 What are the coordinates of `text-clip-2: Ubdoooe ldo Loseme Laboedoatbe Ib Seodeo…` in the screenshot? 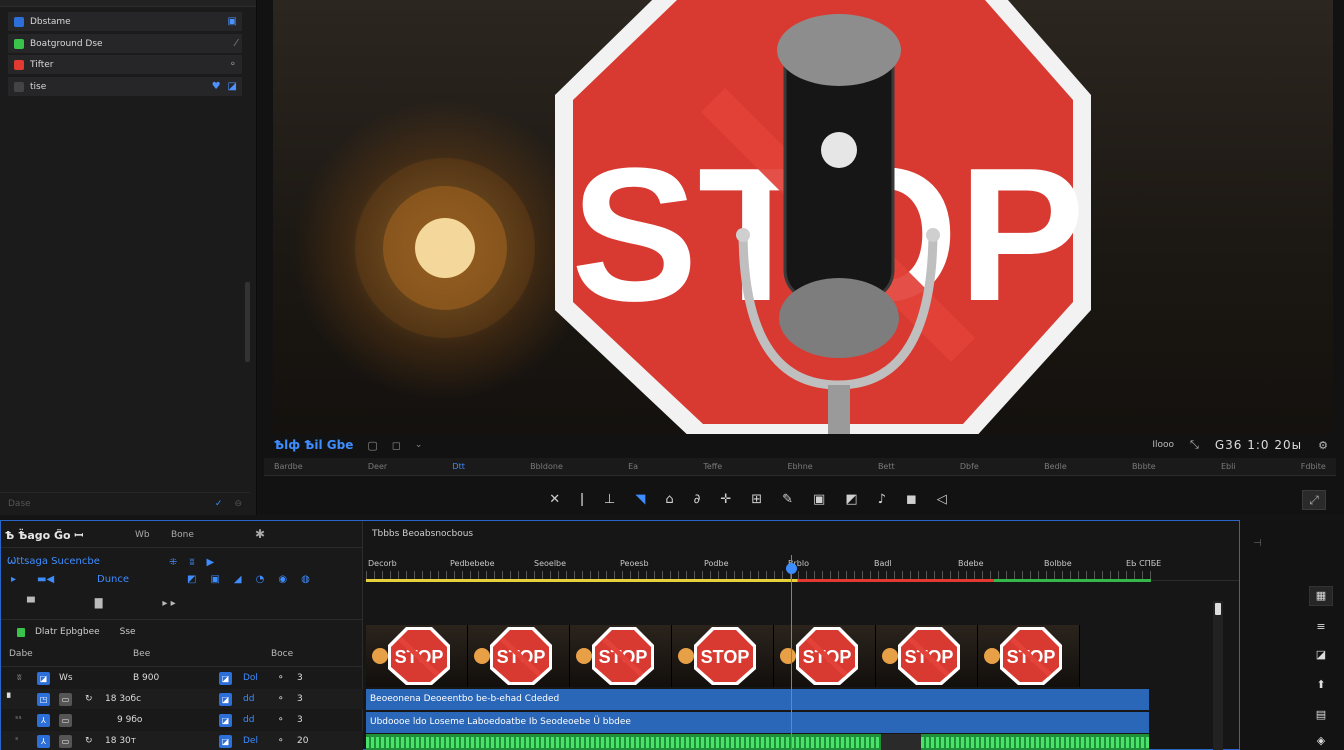 It's located at (757, 722).